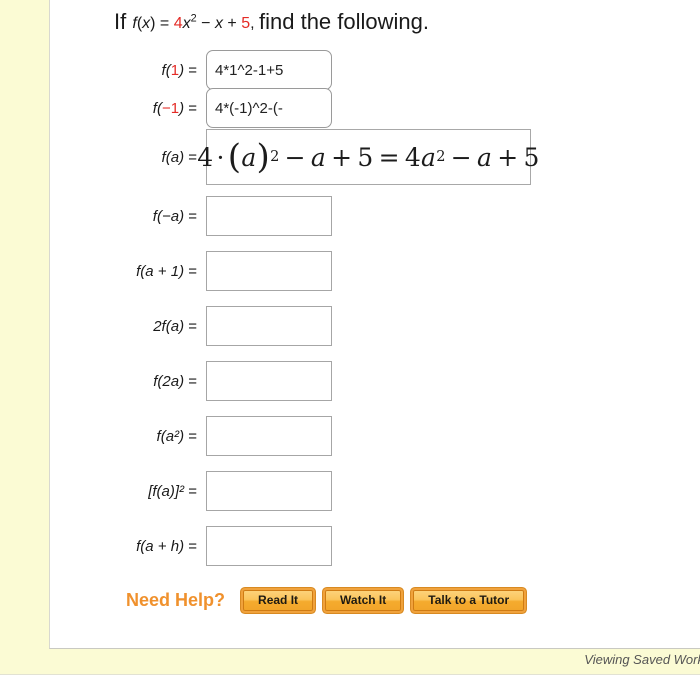 The width and height of the screenshot is (700, 691). What do you see at coordinates (177, 491) in the screenshot?
I see `row9-suffix: )]²` at bounding box center [177, 491].